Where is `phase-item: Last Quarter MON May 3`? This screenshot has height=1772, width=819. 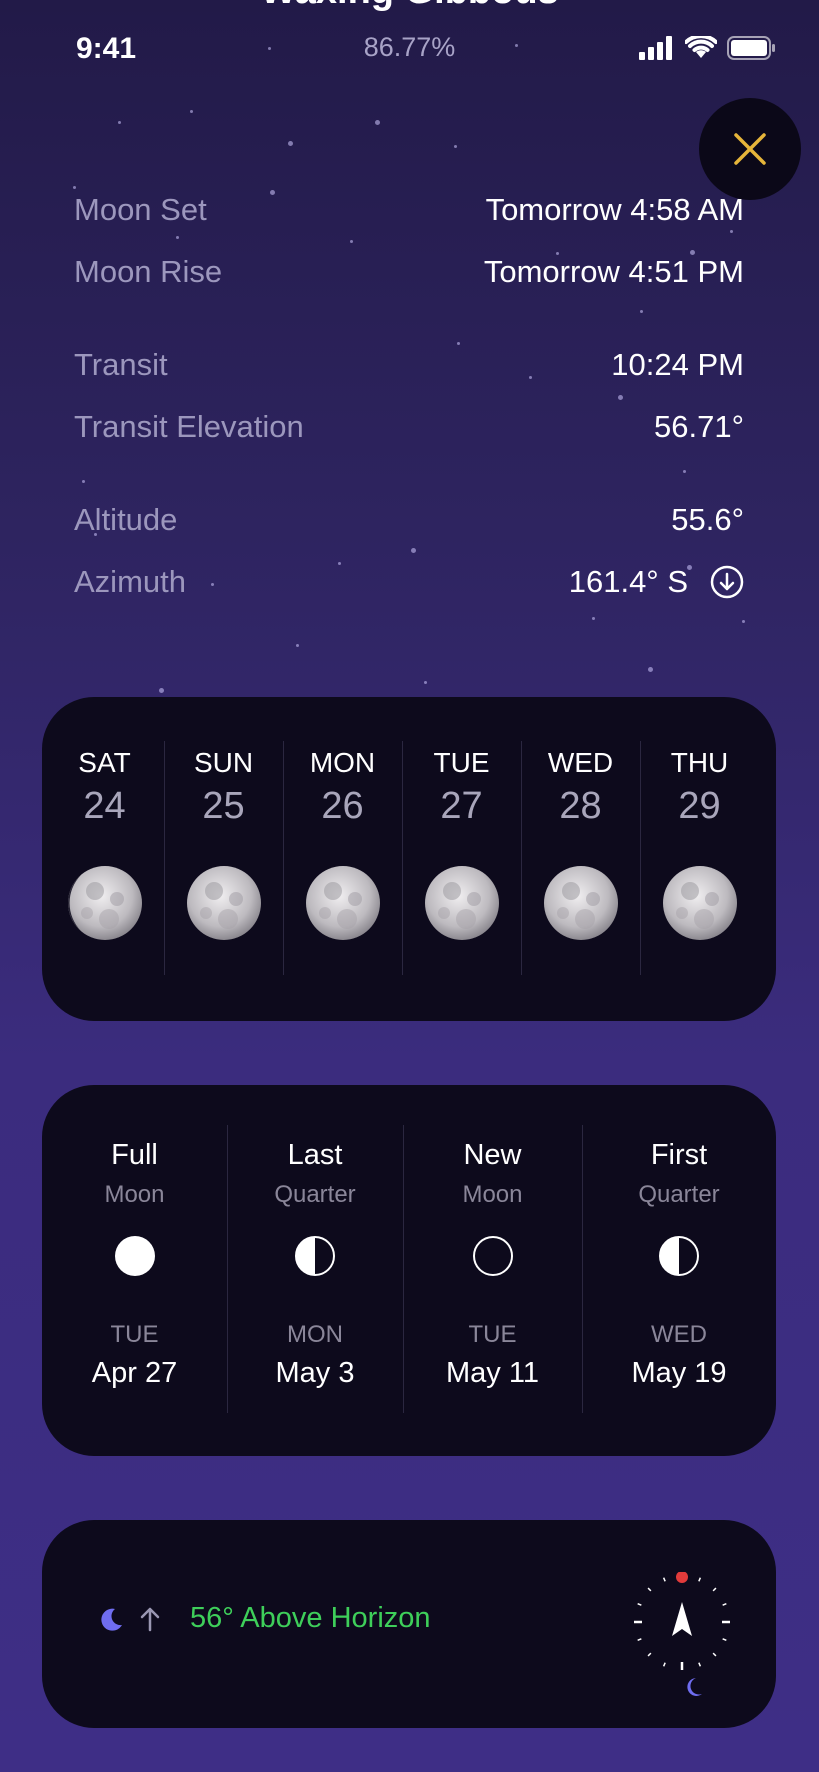 phase-item: Last Quarter MON May 3 is located at coordinates (315, 1270).